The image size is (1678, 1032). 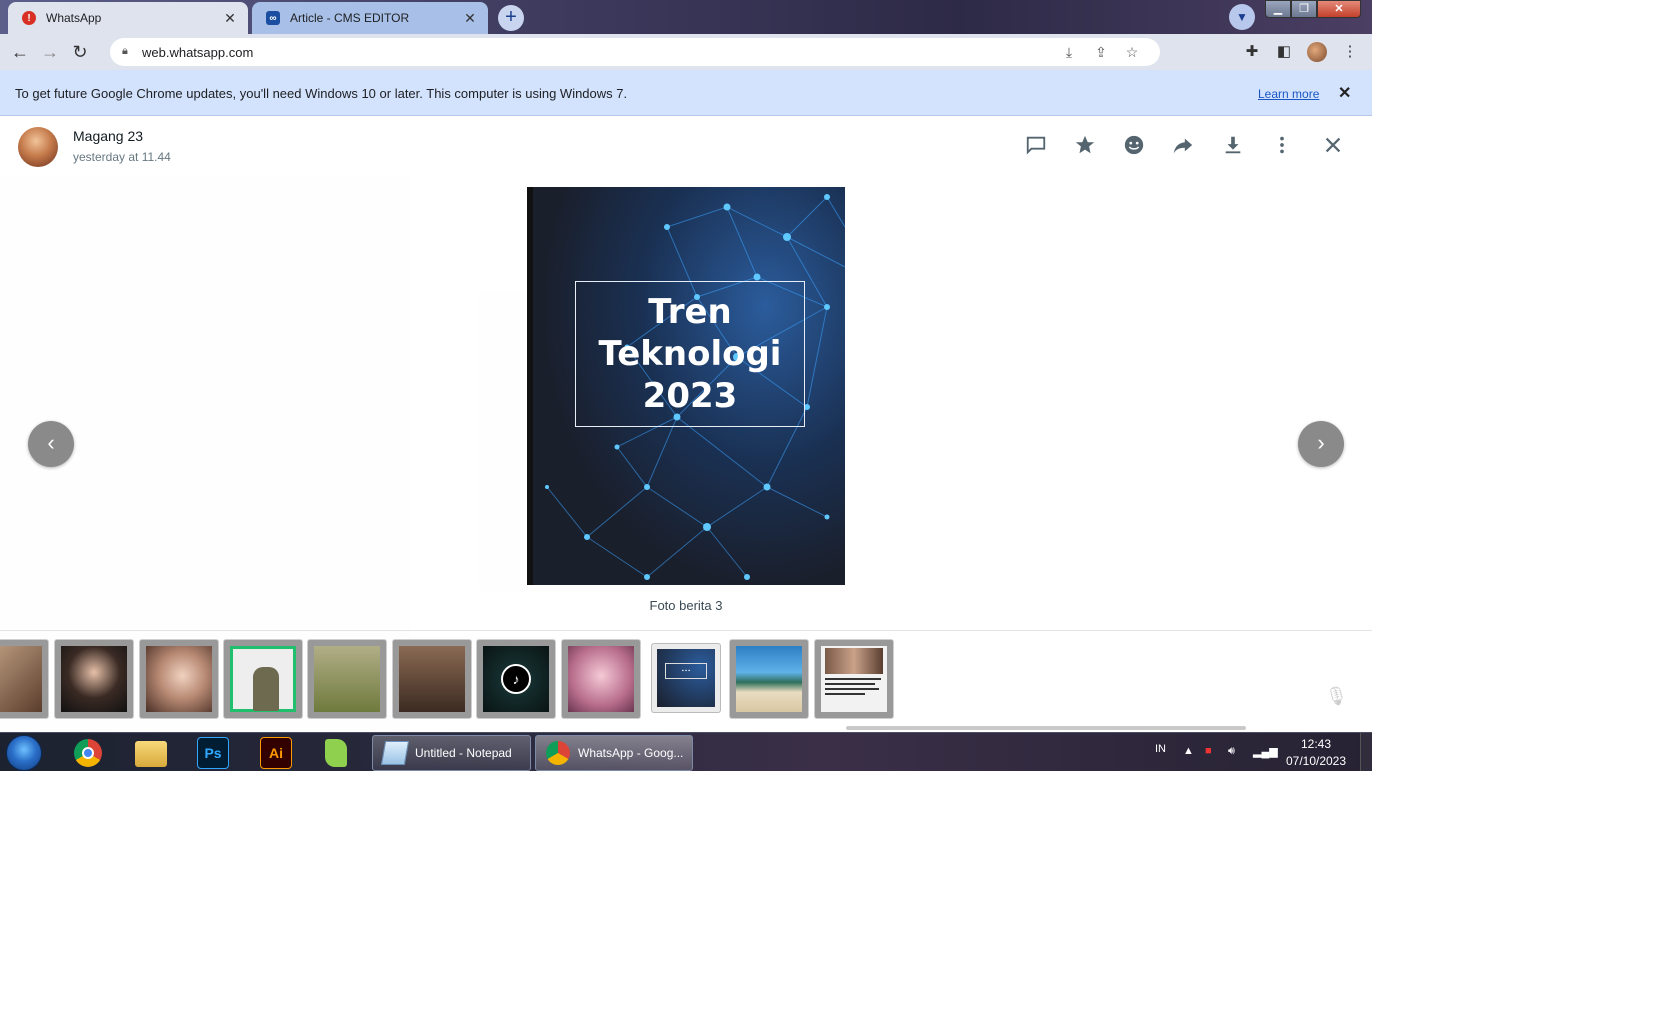 What do you see at coordinates (29, 18) in the screenshot?
I see `alert-icon: !` at bounding box center [29, 18].